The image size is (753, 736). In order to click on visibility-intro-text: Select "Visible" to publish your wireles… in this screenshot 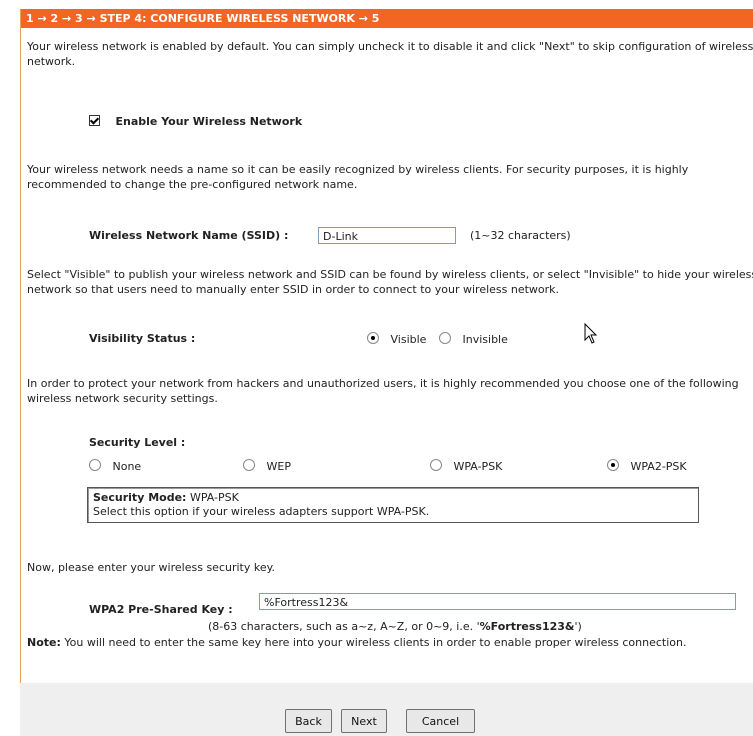, I will do `click(390, 282)`.